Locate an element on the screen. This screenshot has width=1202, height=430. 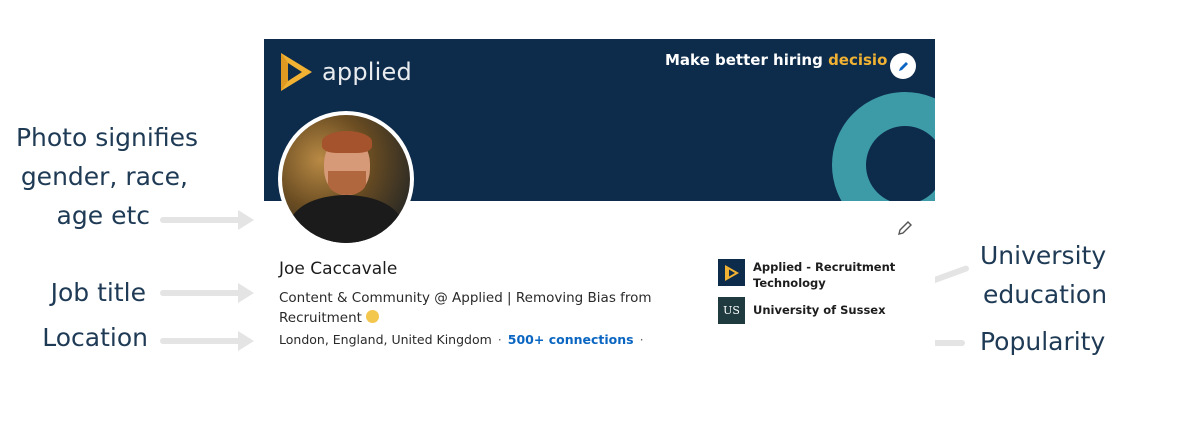
profile-photo is located at coordinates (346, 179).